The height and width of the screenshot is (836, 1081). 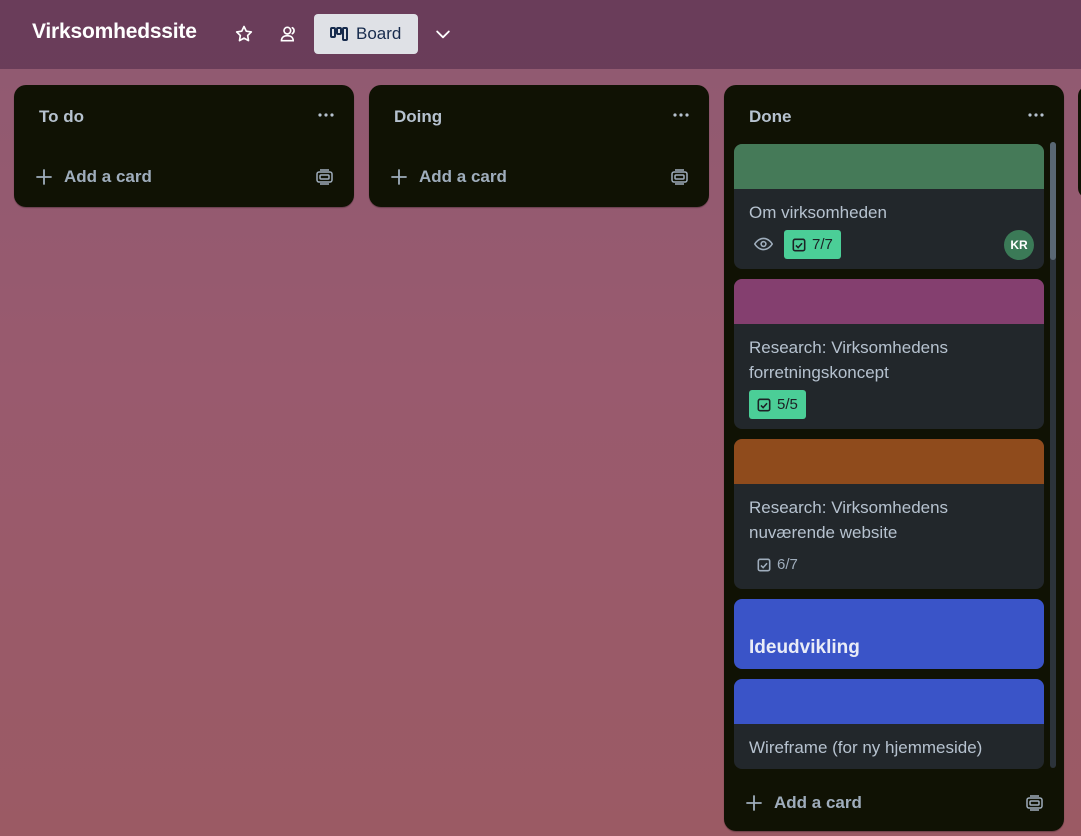 I want to click on chevron-down-icon, so click(x=443, y=34).